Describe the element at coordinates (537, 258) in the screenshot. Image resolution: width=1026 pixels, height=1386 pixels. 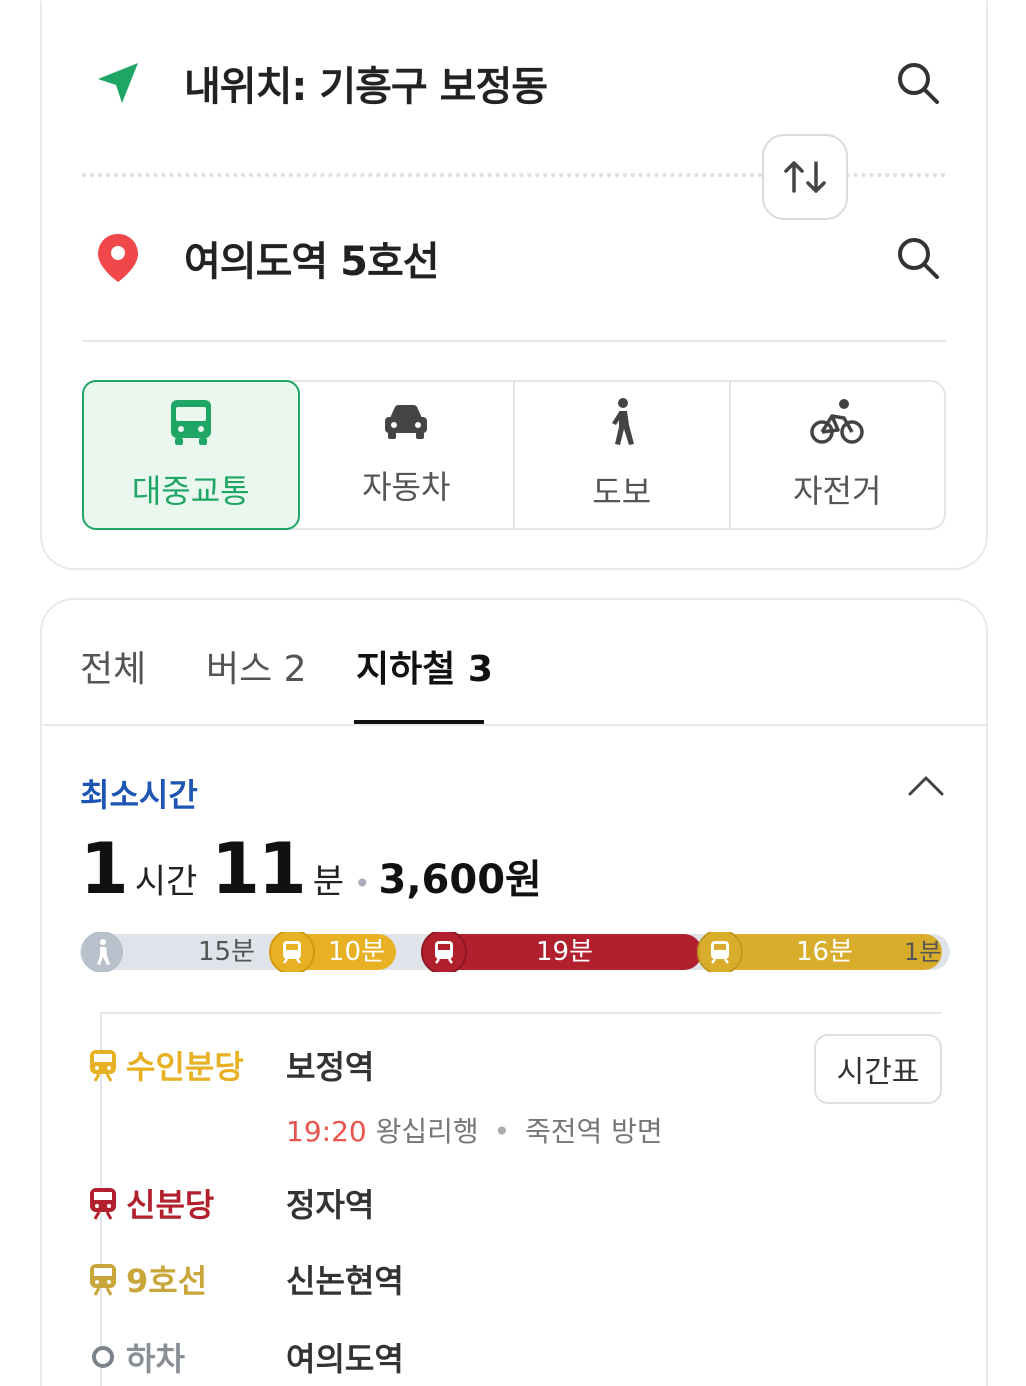
I see `destination-text: 여의도역 5호선` at that location.